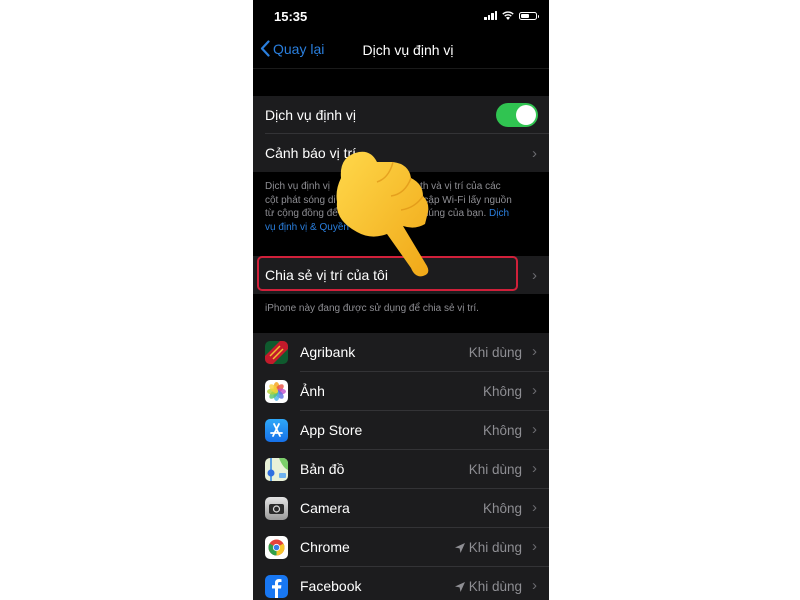 The image size is (800, 600). Describe the element at coordinates (401, 352) in the screenshot. I see `app-row-agribank: Agribank Khi dùng ›` at that location.